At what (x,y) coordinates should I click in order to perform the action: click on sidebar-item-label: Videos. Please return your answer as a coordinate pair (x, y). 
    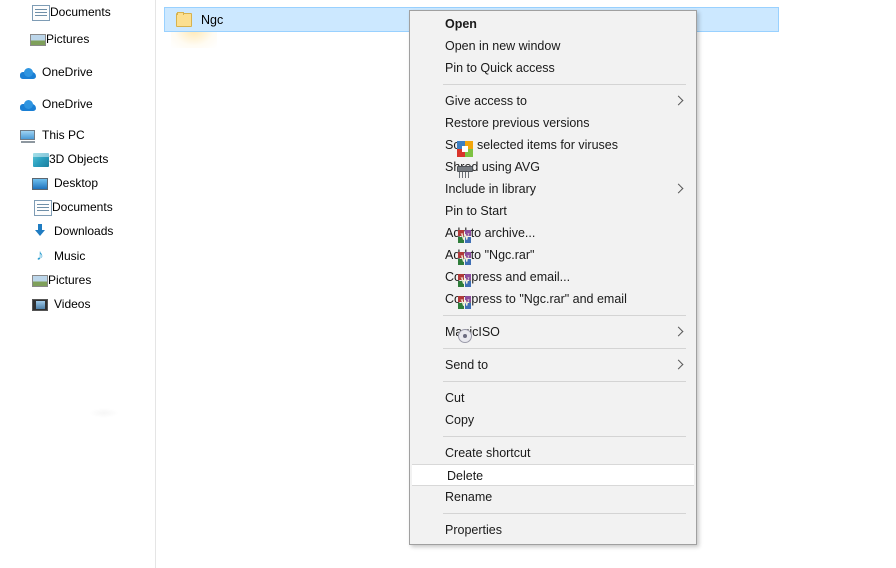
    Looking at the image, I should click on (72, 304).